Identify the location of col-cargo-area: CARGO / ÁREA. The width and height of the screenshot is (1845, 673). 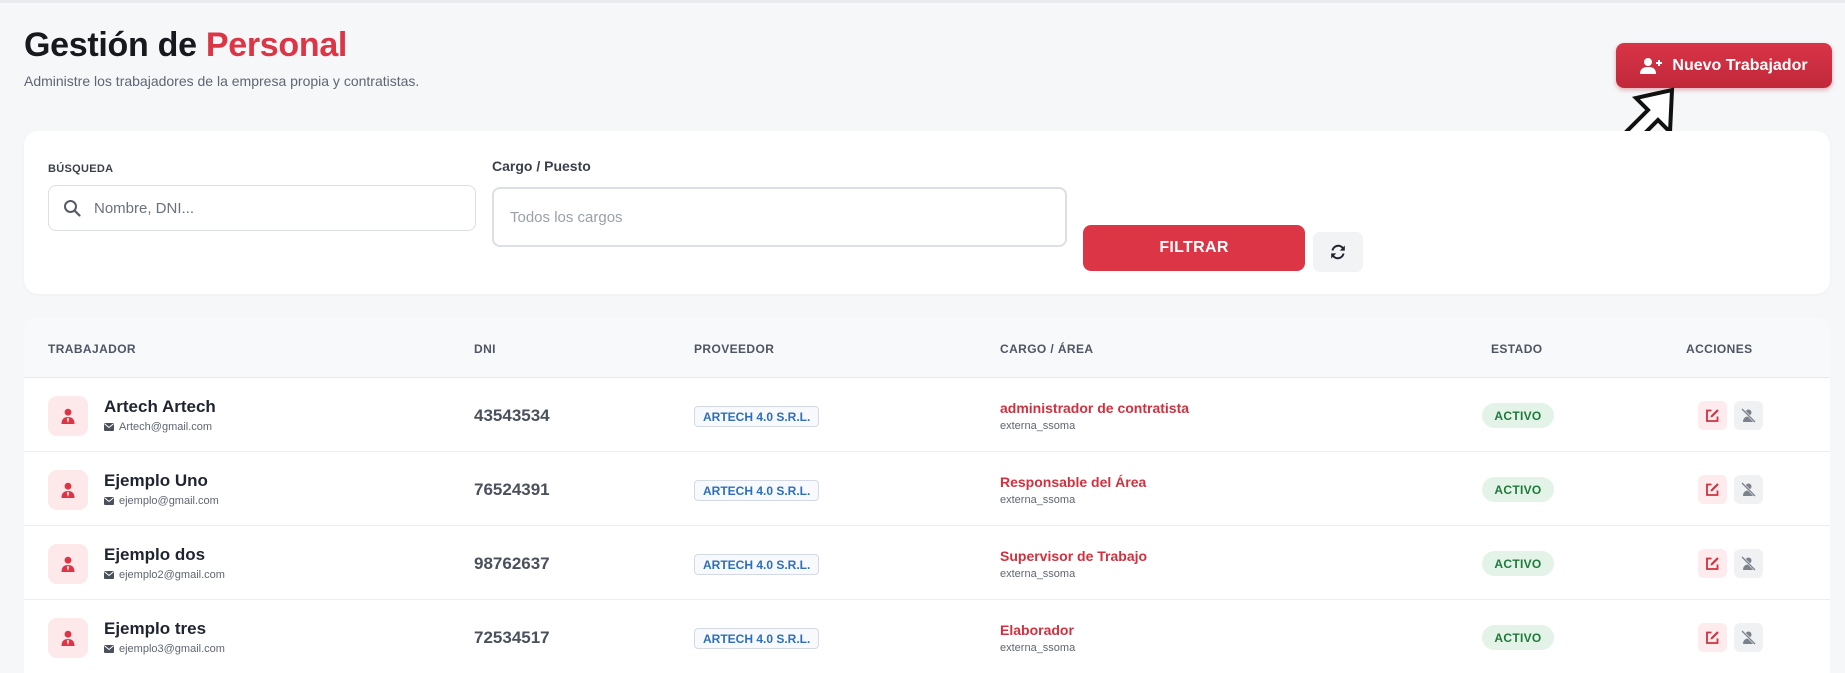
(1046, 349).